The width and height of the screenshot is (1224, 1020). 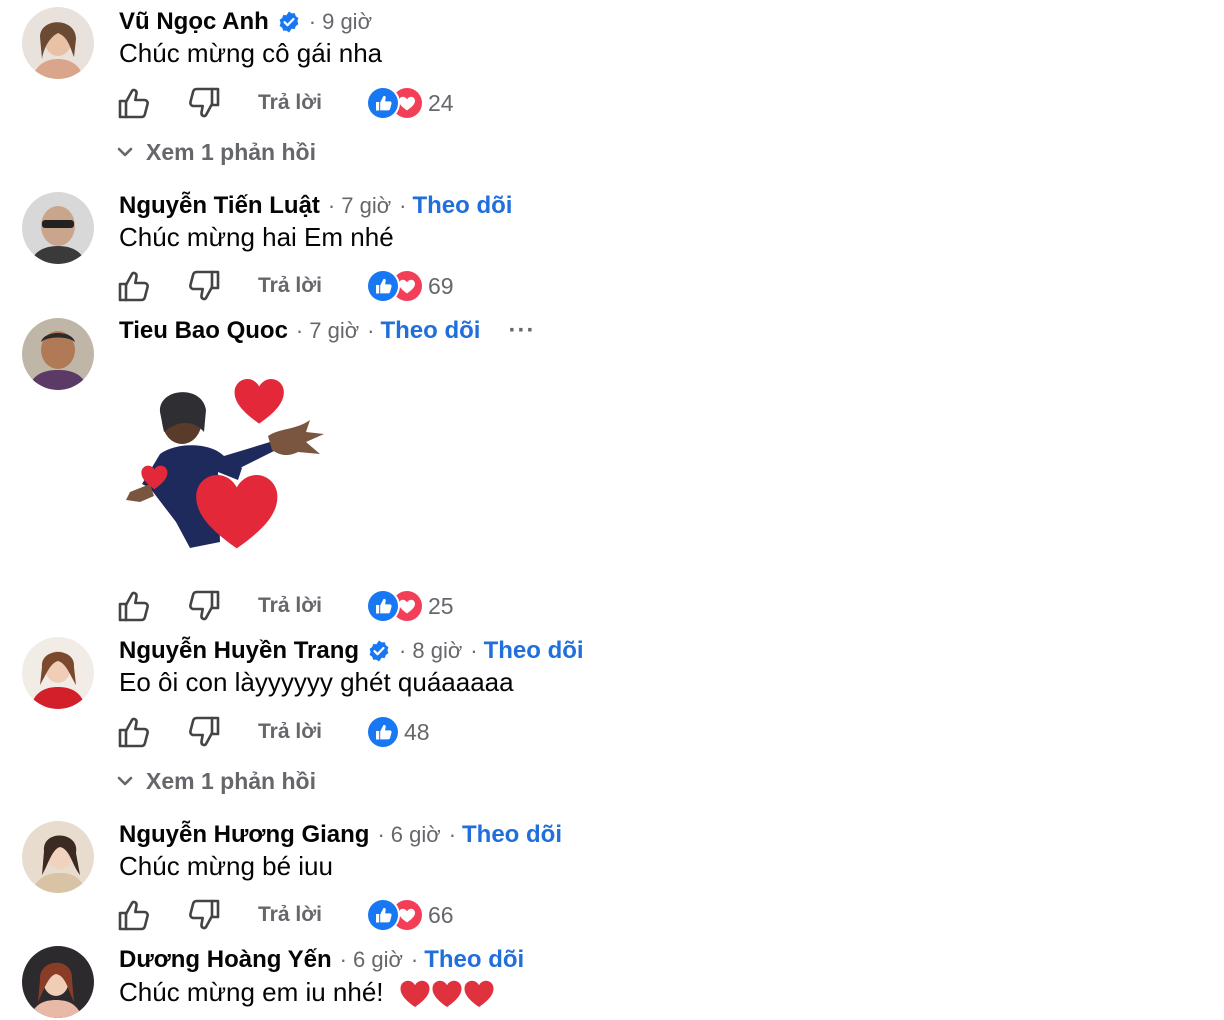 What do you see at coordinates (437, 651) in the screenshot?
I see `timestamp: 8 giờ` at bounding box center [437, 651].